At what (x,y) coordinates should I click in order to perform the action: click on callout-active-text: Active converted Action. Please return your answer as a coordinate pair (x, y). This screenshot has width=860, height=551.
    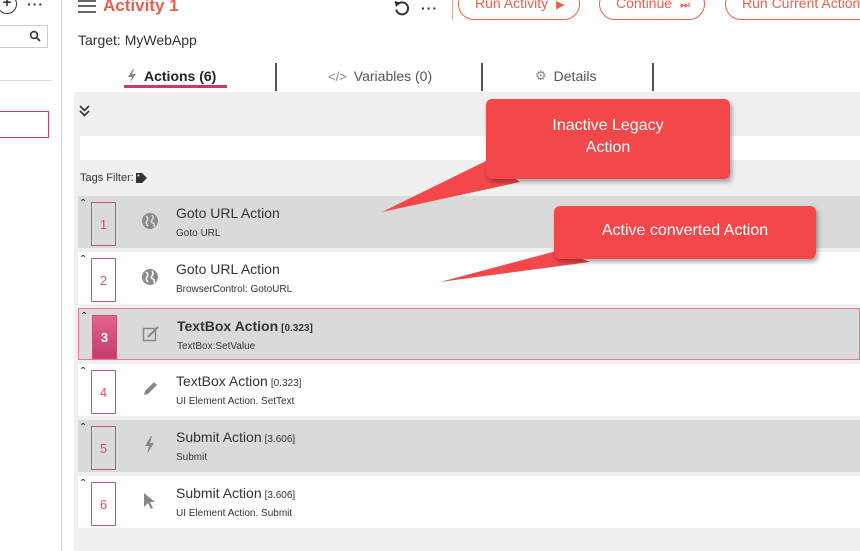
    Looking at the image, I should click on (685, 230).